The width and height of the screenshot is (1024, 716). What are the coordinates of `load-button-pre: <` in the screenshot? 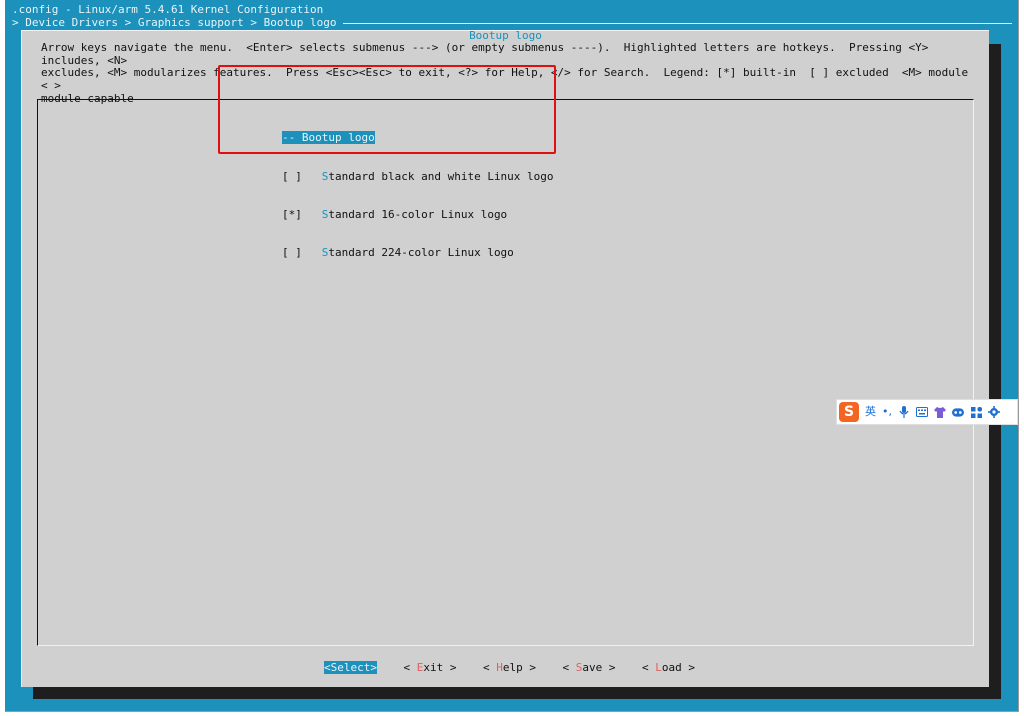 It's located at (648, 667).